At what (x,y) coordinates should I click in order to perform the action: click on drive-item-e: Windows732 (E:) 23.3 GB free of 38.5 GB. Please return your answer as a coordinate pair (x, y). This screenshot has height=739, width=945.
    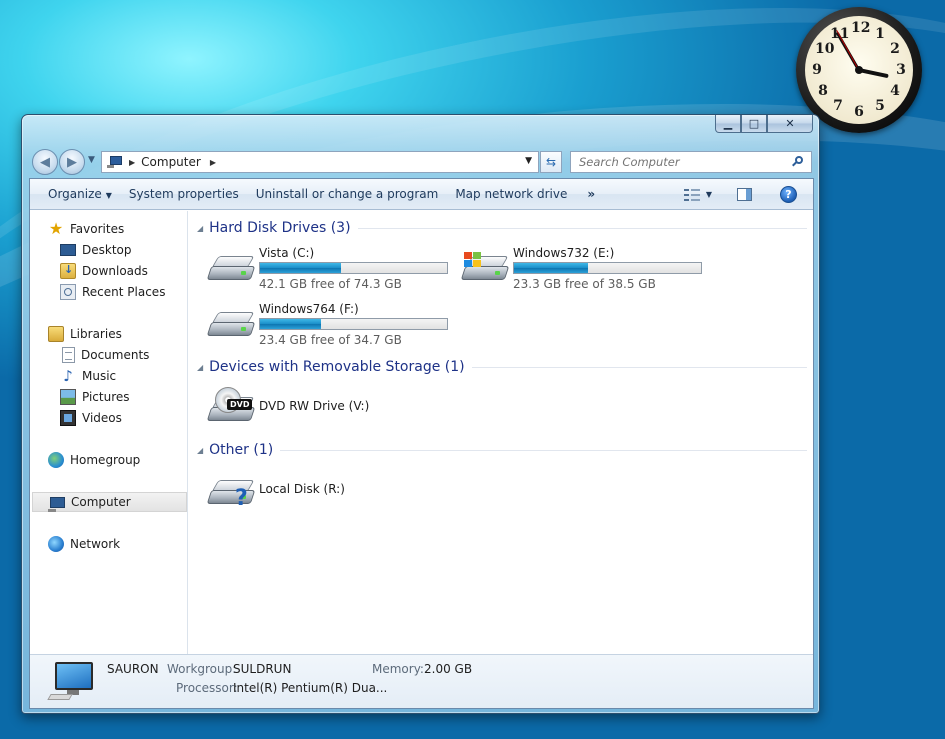
    Looking at the image, I should click on (585, 271).